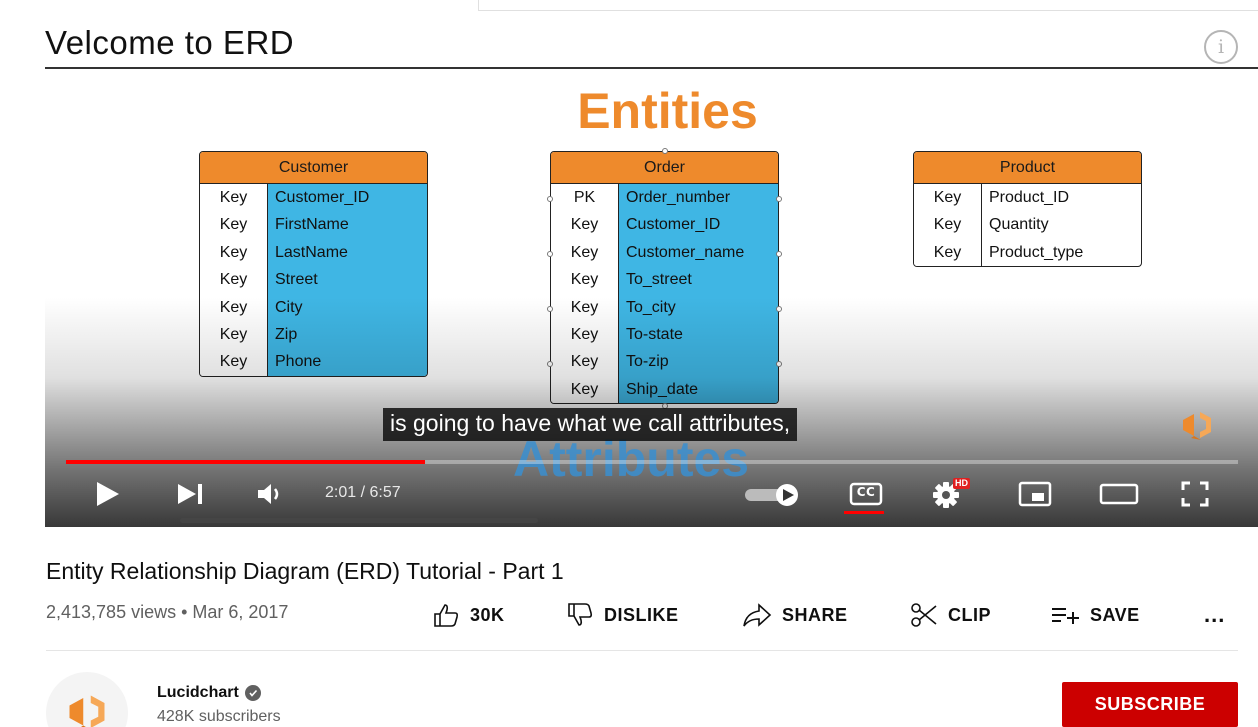 This screenshot has width=1258, height=727. I want to click on dislike-button: DISLIKE, so click(622, 615).